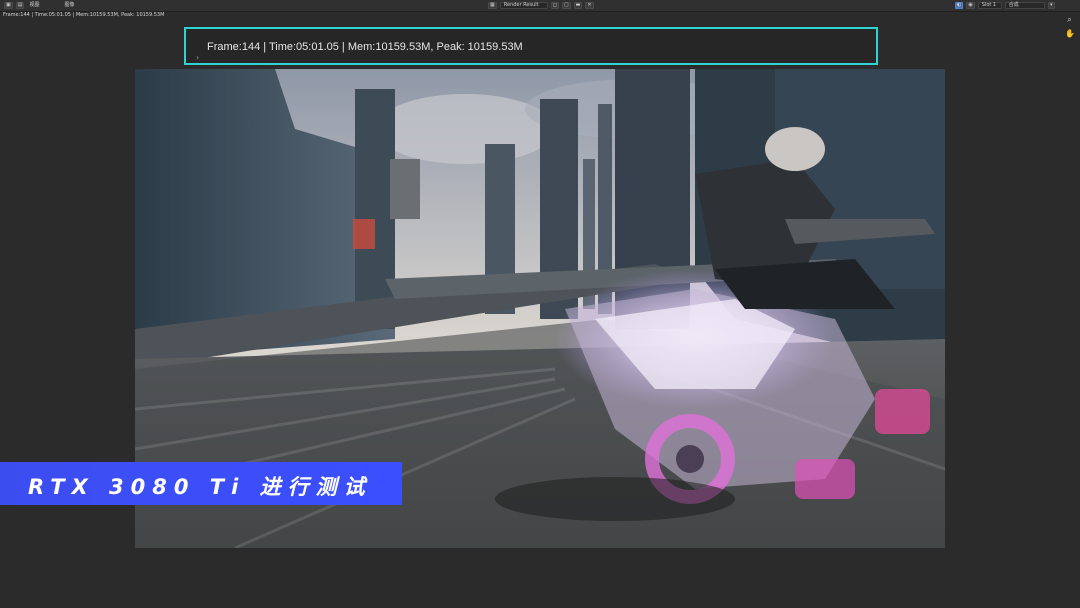 This screenshot has width=1080, height=608. Describe the element at coordinates (589, 5) in the screenshot. I see `close-image-icon: ✕` at that location.